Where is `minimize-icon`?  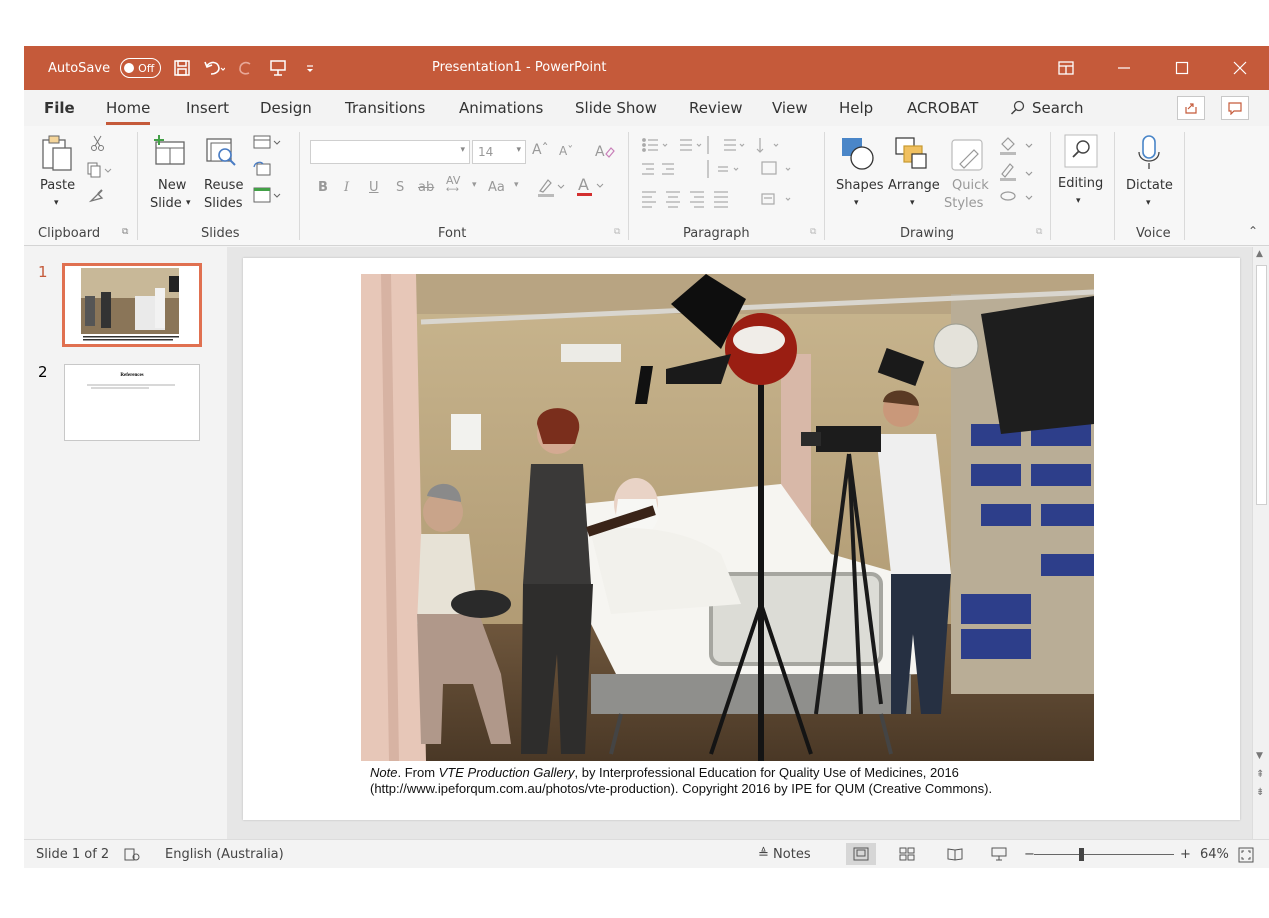
minimize-icon is located at coordinates (1124, 68).